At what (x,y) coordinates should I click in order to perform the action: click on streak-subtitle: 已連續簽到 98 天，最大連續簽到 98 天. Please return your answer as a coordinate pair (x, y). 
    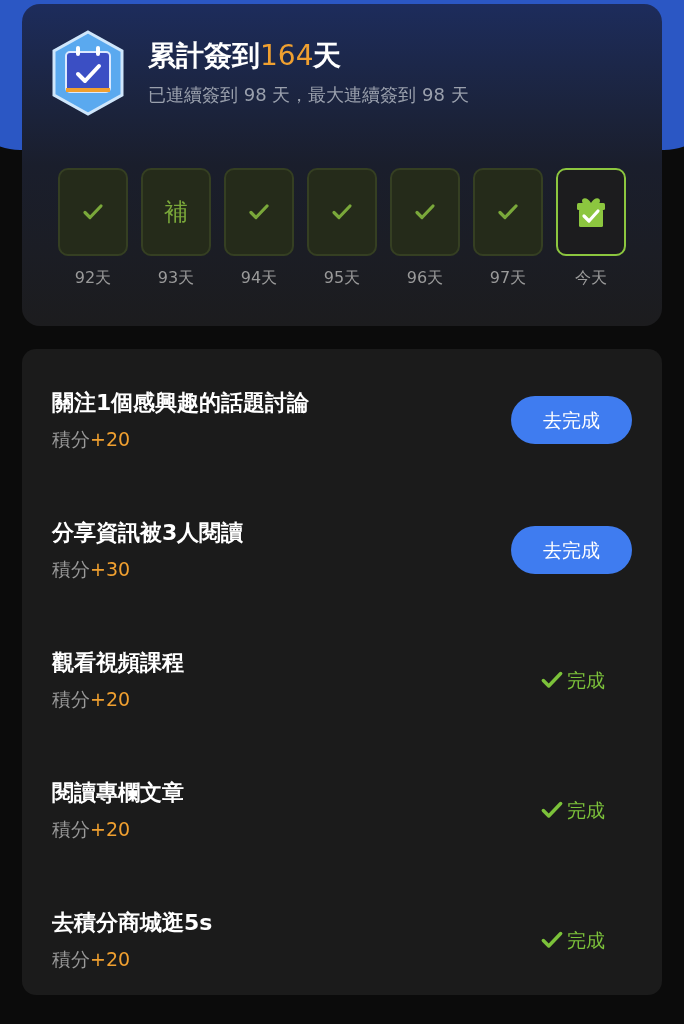
    Looking at the image, I should click on (308, 95).